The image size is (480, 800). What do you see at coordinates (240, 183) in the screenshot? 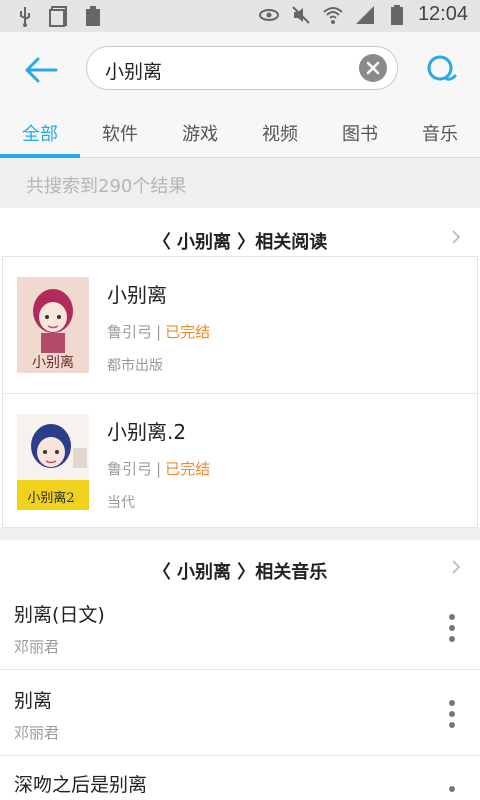
I see `result-count-bar: 共搜索到290个结果` at bounding box center [240, 183].